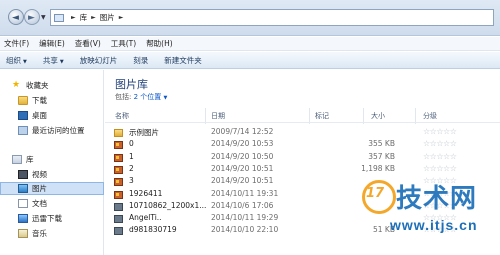 The image size is (500, 255). What do you see at coordinates (52, 203) in the screenshot?
I see `sidebar-item-documents: 文档` at bounding box center [52, 203].